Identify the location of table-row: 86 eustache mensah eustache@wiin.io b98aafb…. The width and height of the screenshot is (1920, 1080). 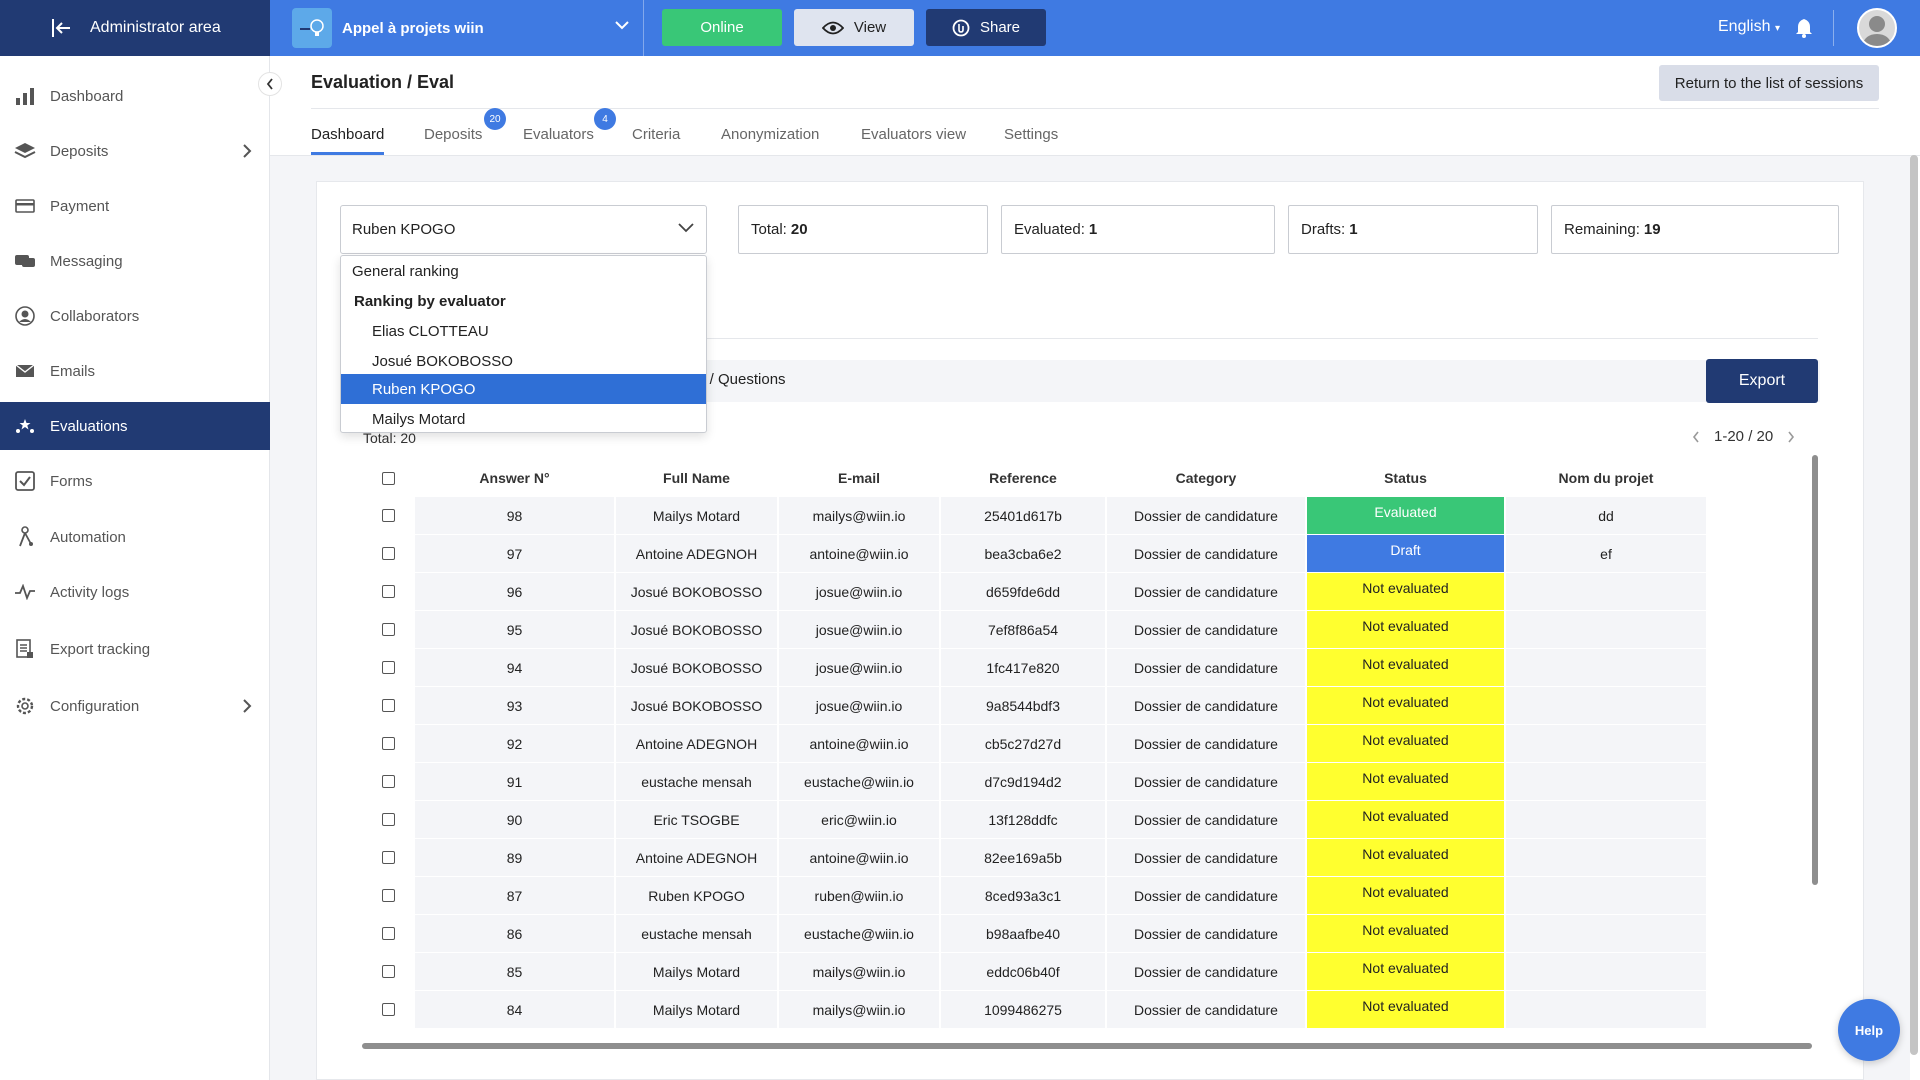
(1088, 934).